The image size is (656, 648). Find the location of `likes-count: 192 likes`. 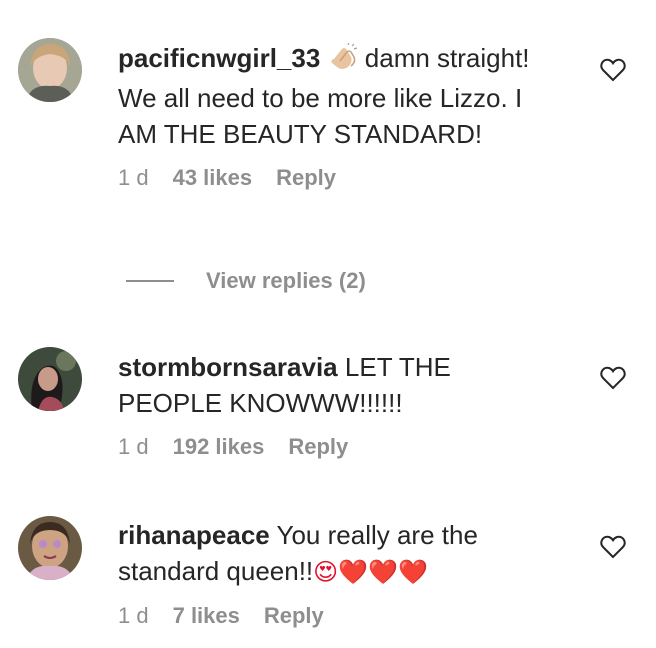

likes-count: 192 likes is located at coordinates (219, 447).